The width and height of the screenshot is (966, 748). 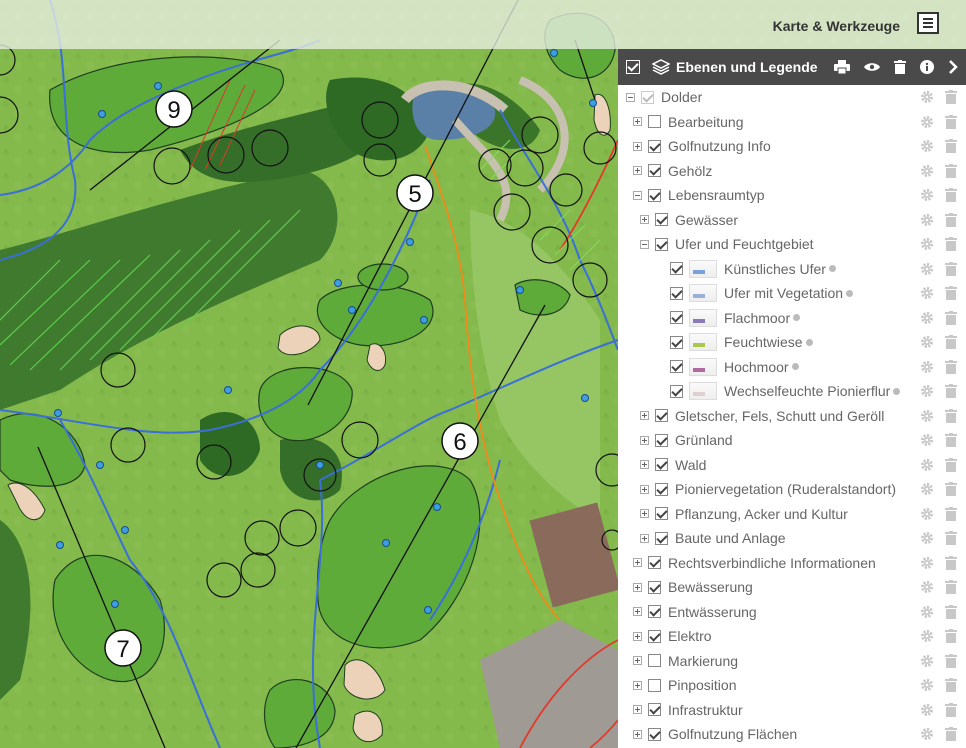 I want to click on layer-label: Feuchtwiese, so click(x=763, y=342).